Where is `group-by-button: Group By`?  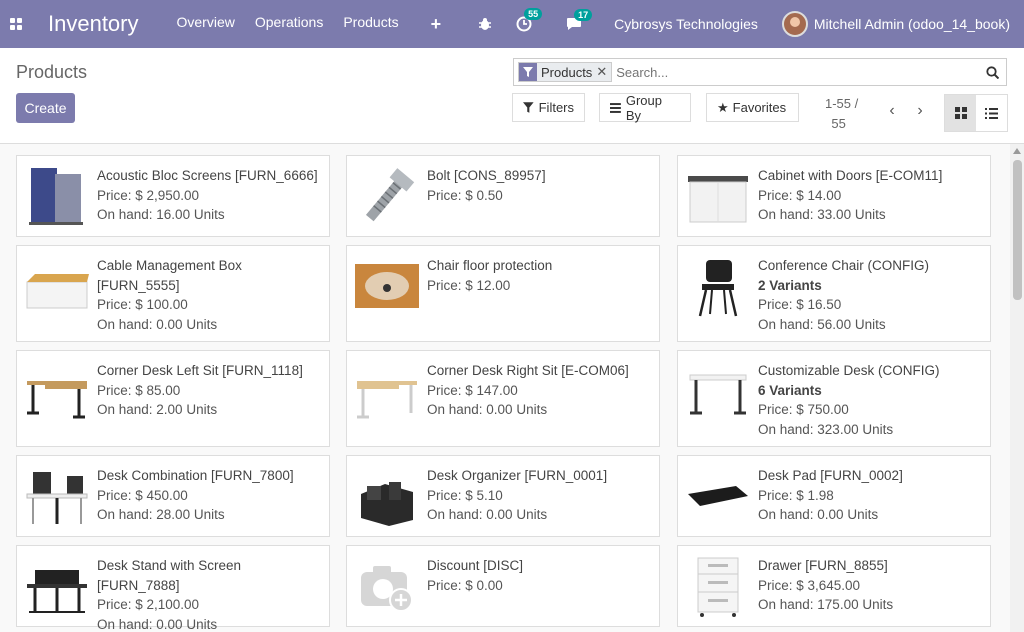 group-by-button: Group By is located at coordinates (645, 107).